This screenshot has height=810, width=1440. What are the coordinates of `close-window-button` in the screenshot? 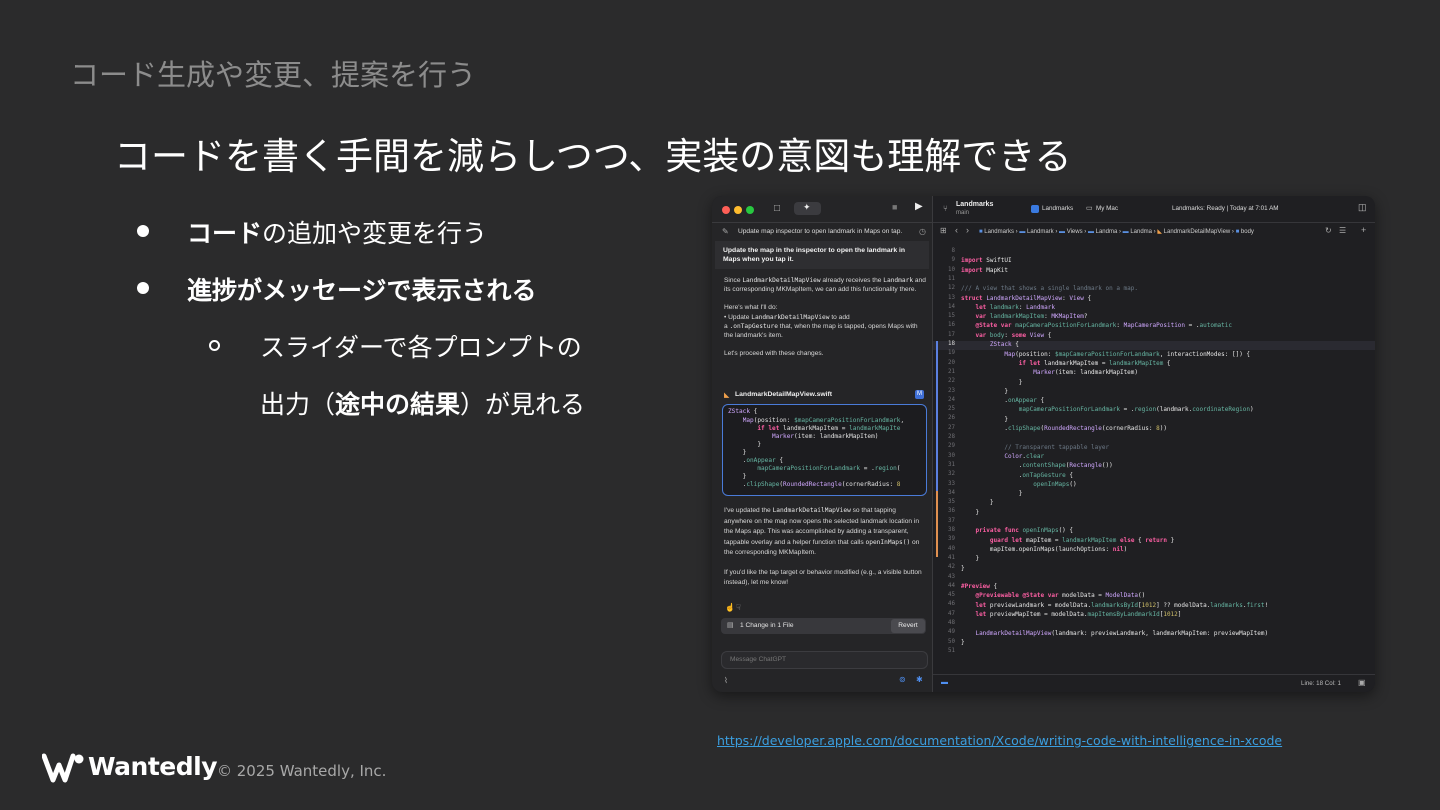 It's located at (726, 210).